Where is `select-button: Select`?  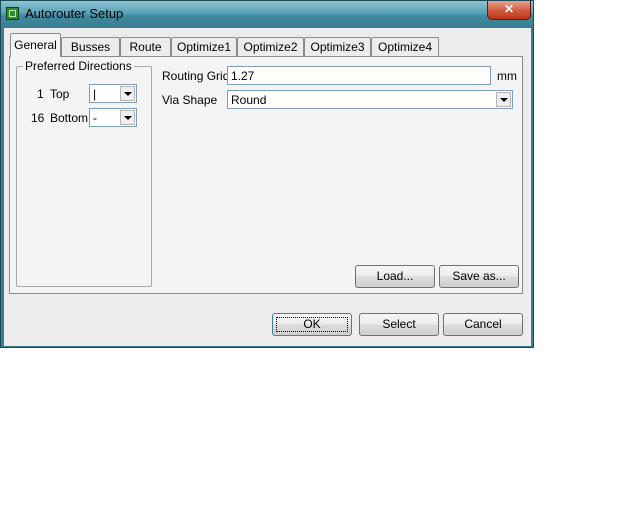 select-button: Select is located at coordinates (399, 324).